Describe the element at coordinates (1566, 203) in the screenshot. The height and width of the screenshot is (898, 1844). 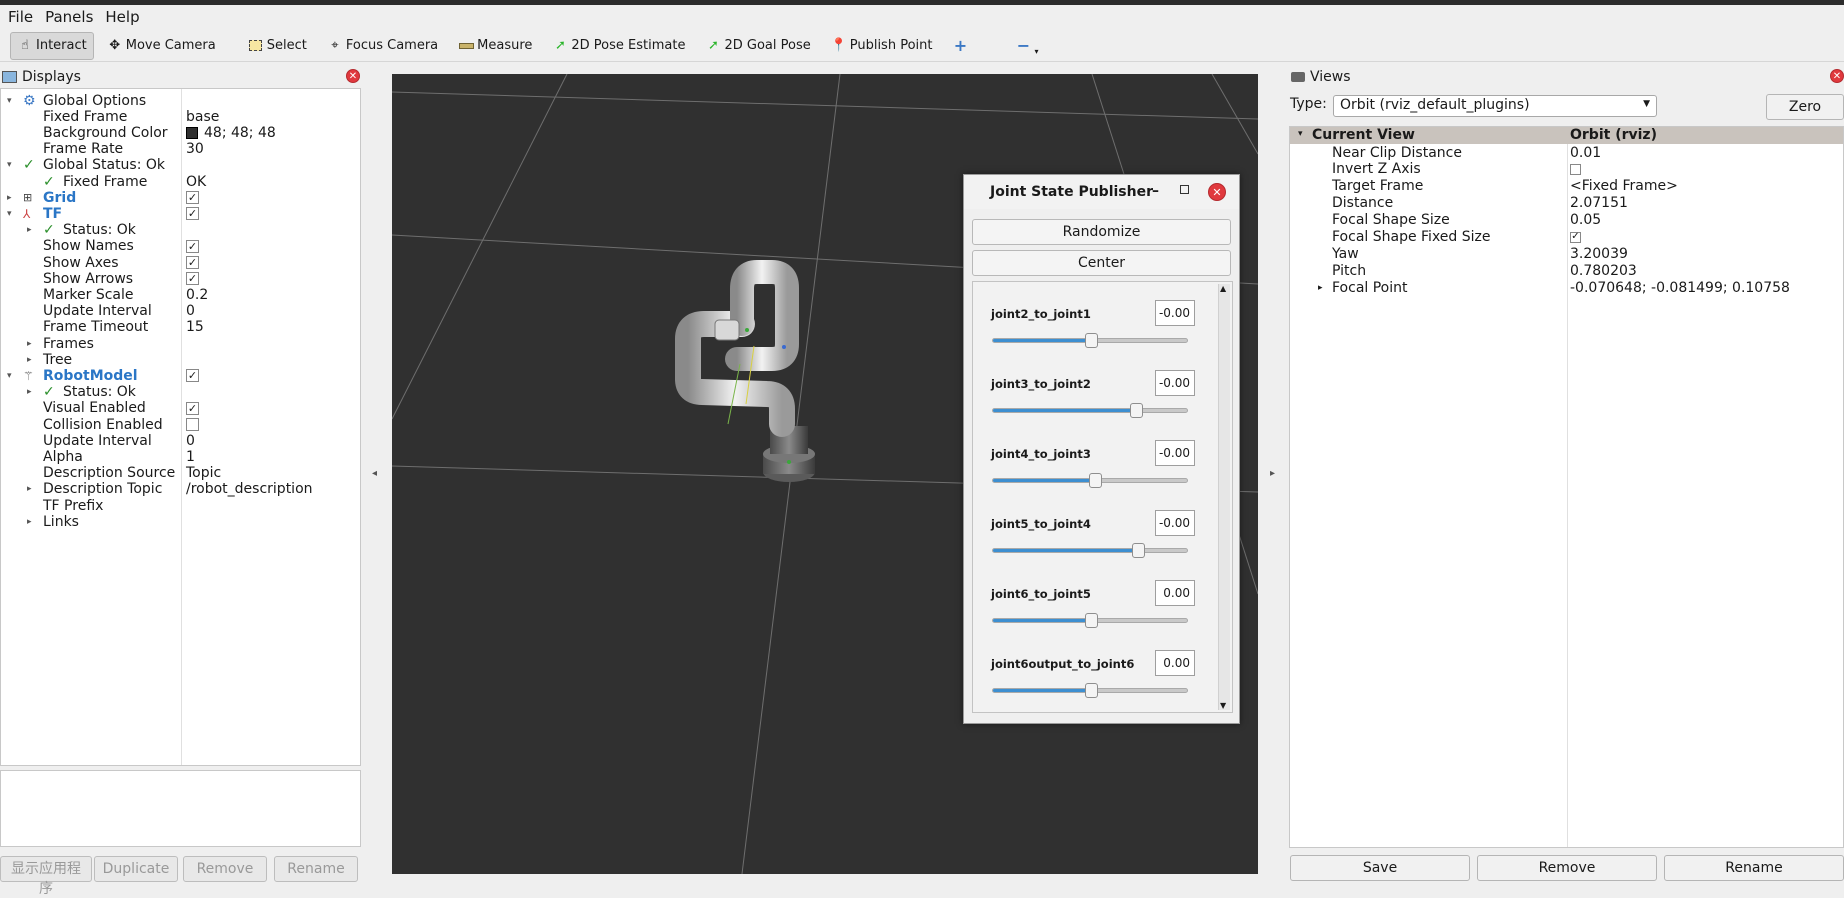
I see `view-property-row: Distance 2.07151` at that location.